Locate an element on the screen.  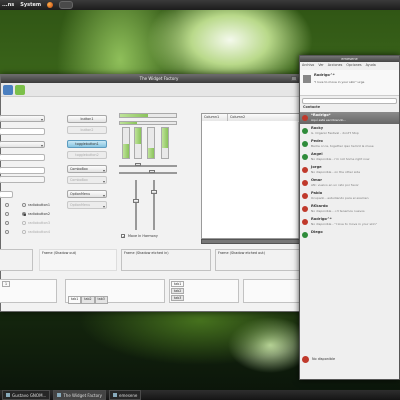
optionmenu-1: OptionMenu ▾ is located at coordinates (87, 194).